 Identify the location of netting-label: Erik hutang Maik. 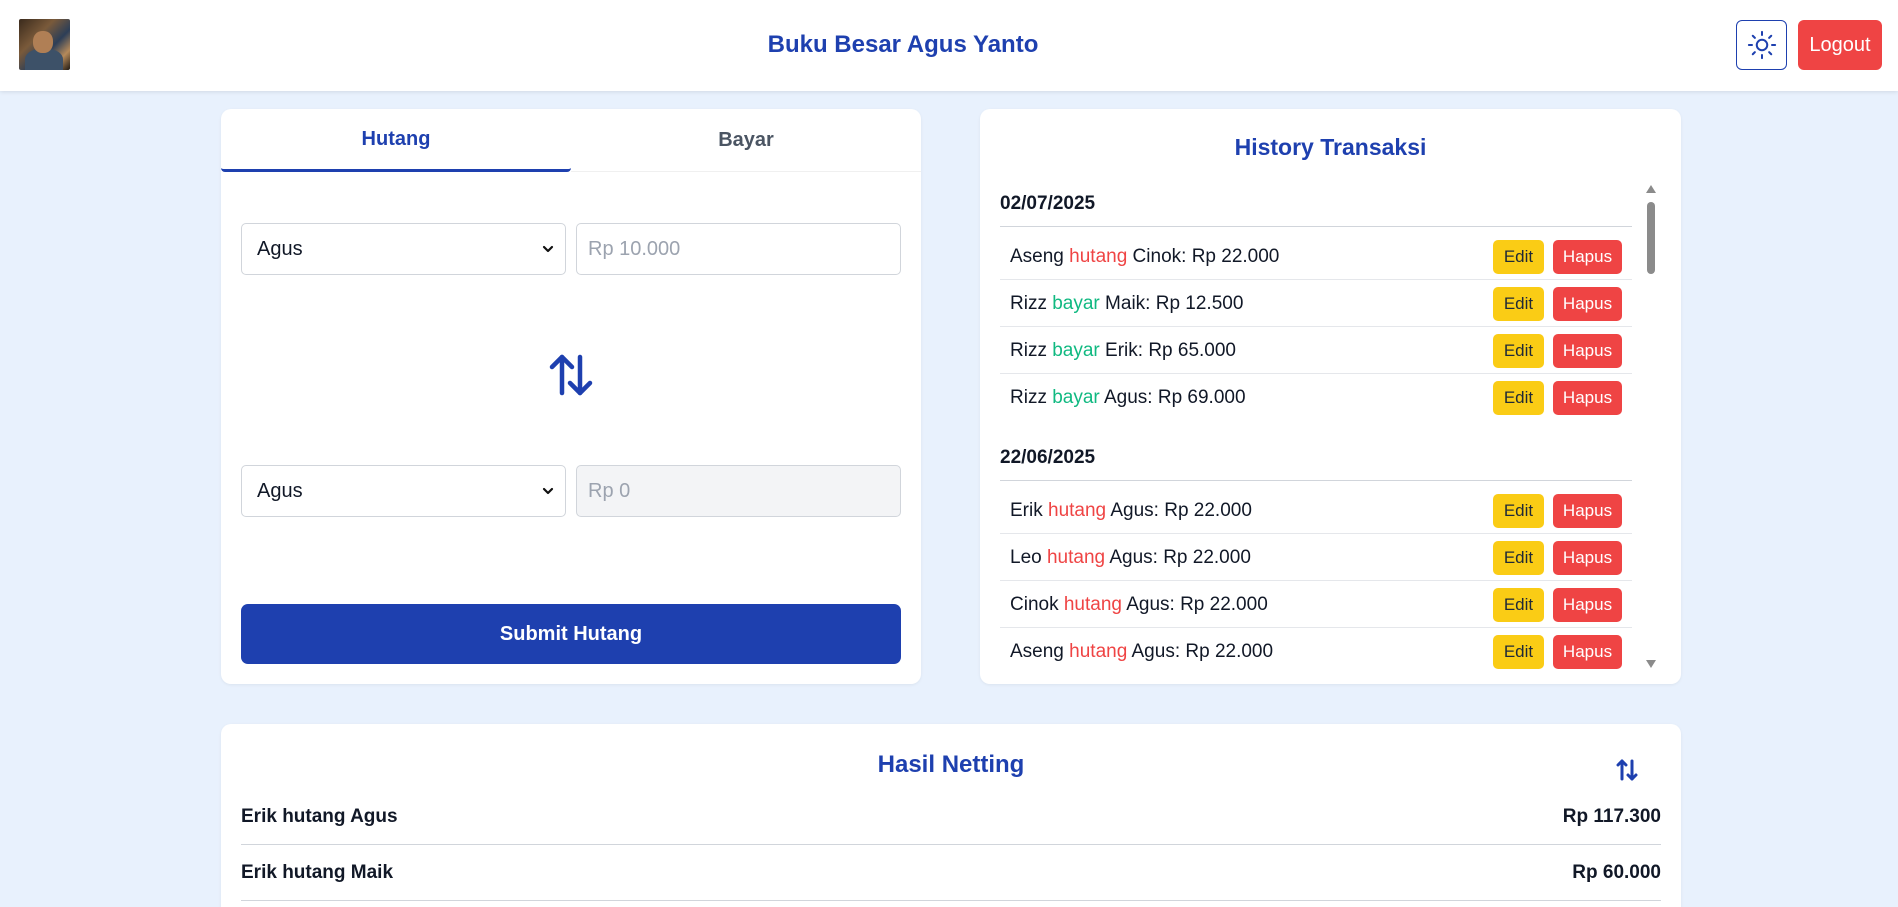
(317, 872).